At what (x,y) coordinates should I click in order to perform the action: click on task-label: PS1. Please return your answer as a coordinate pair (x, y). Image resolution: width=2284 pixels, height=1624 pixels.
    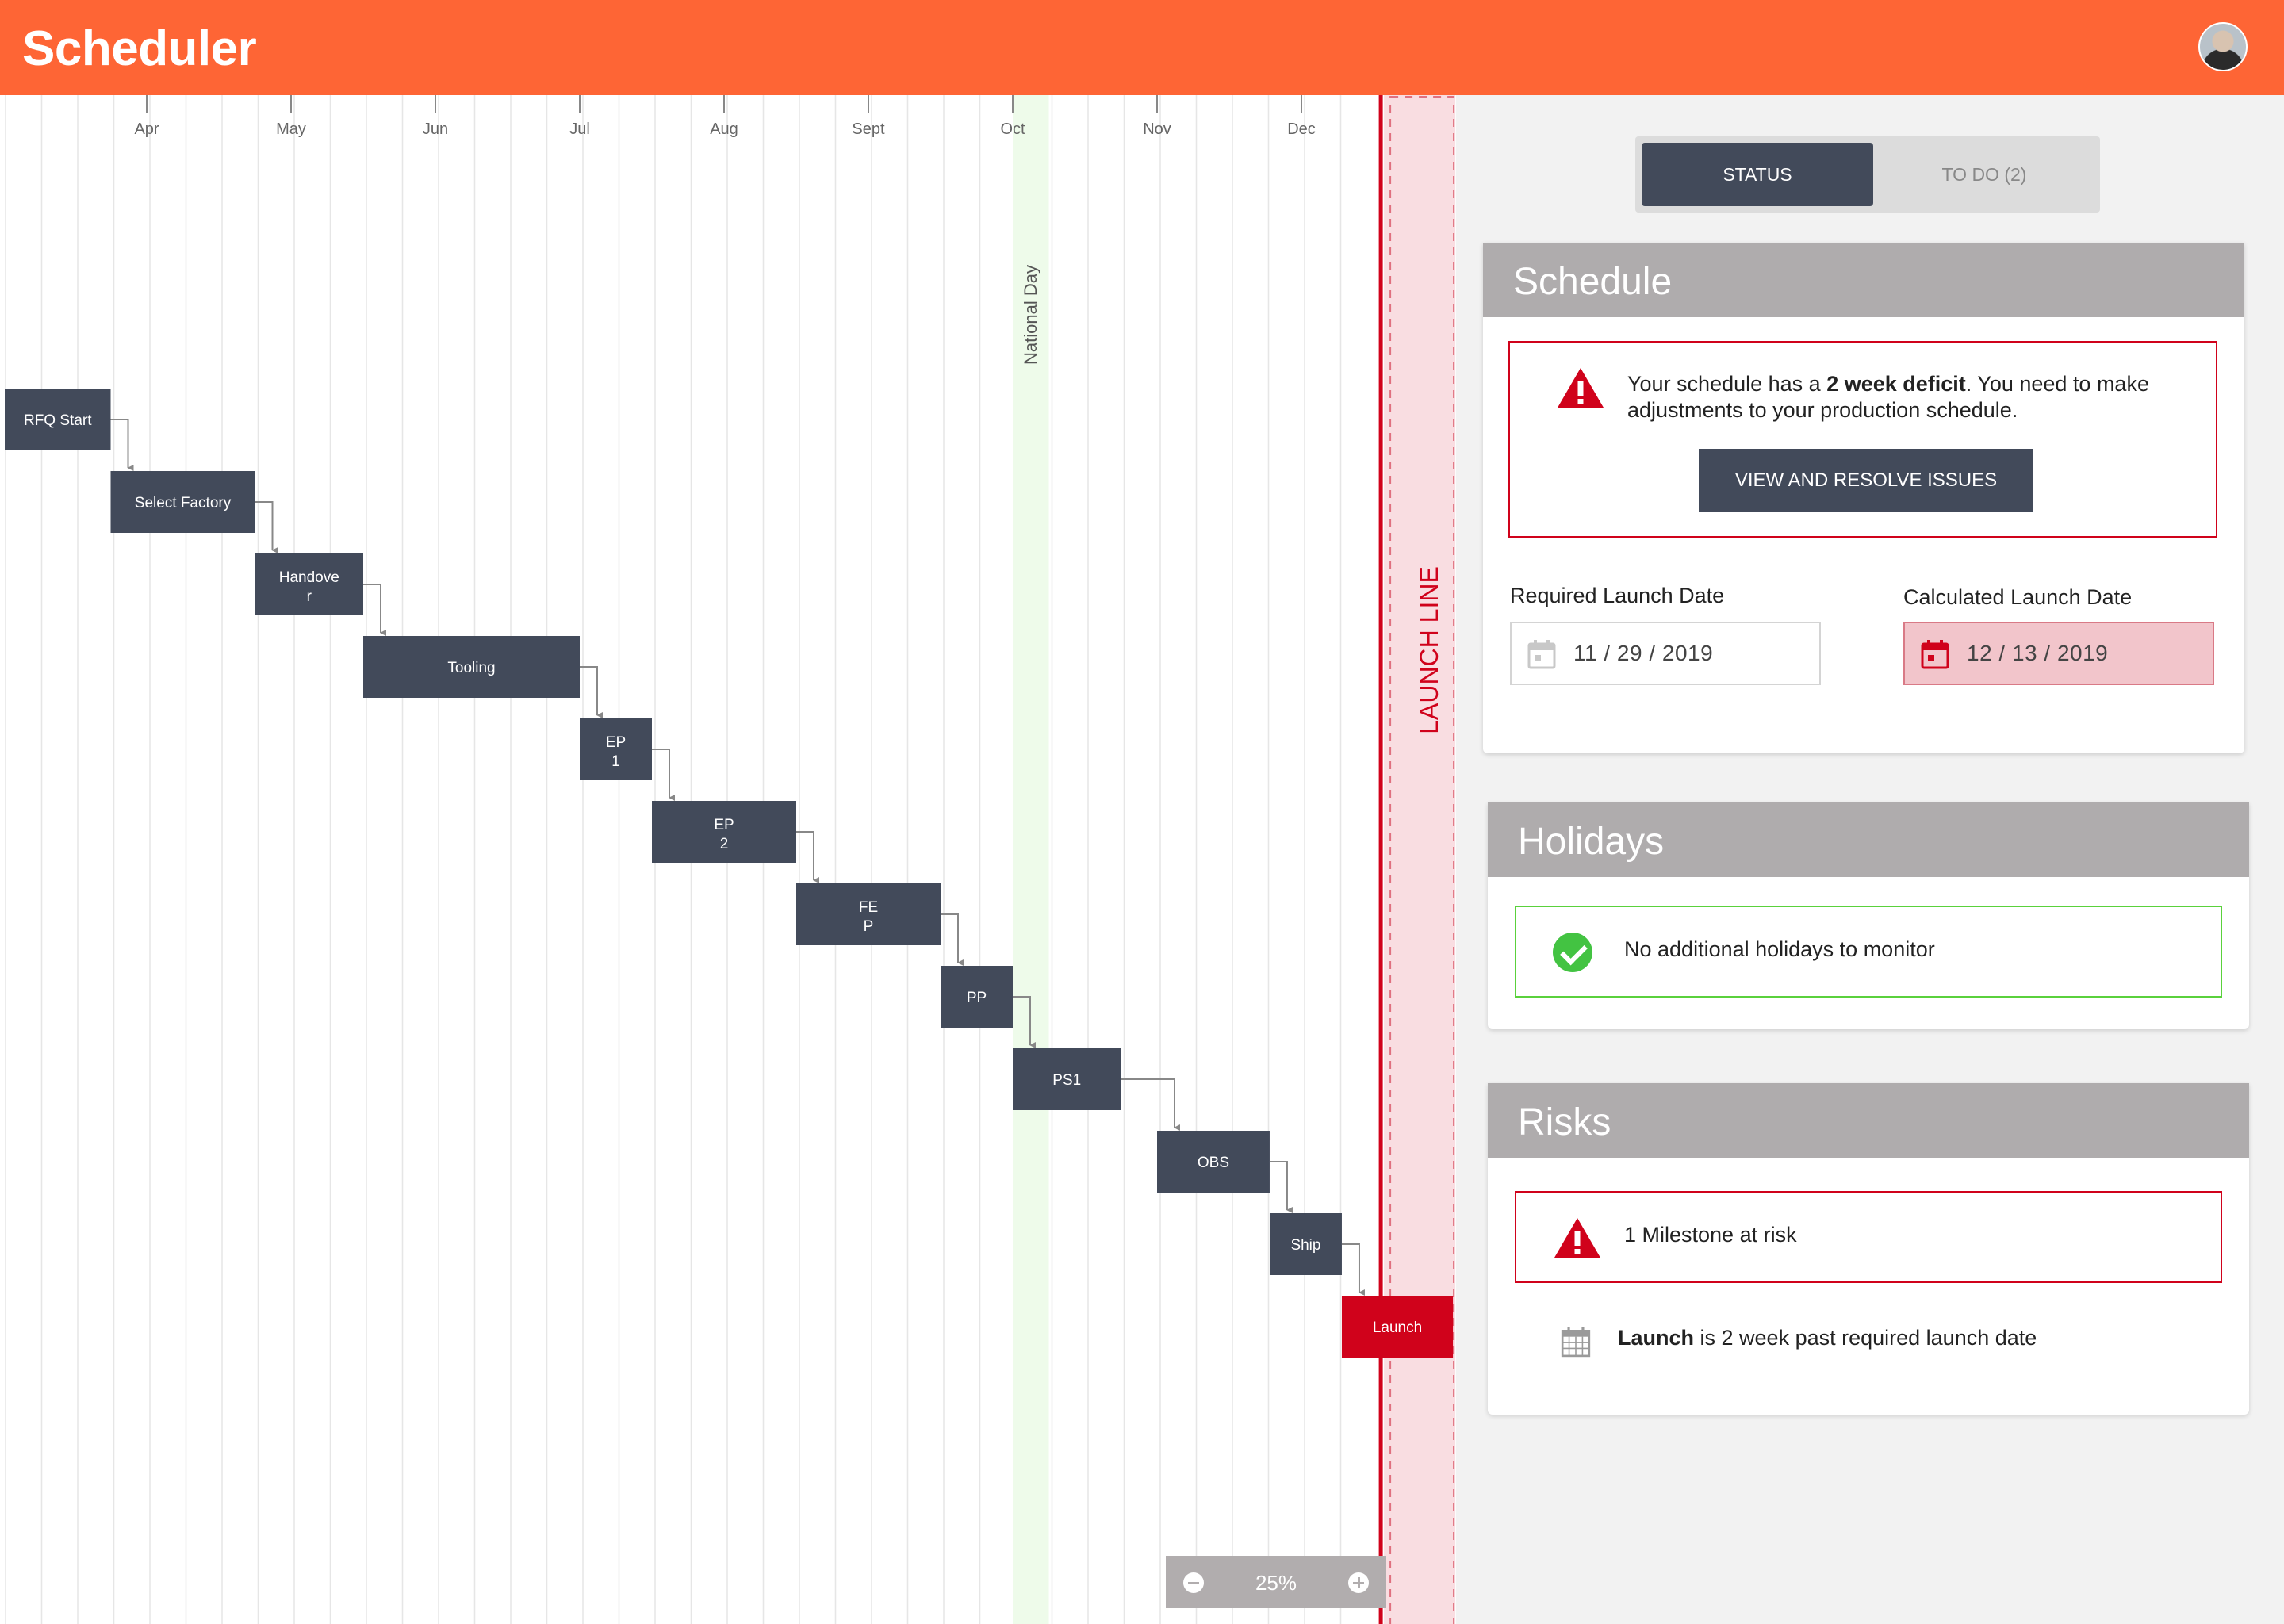
    Looking at the image, I should click on (1066, 1080).